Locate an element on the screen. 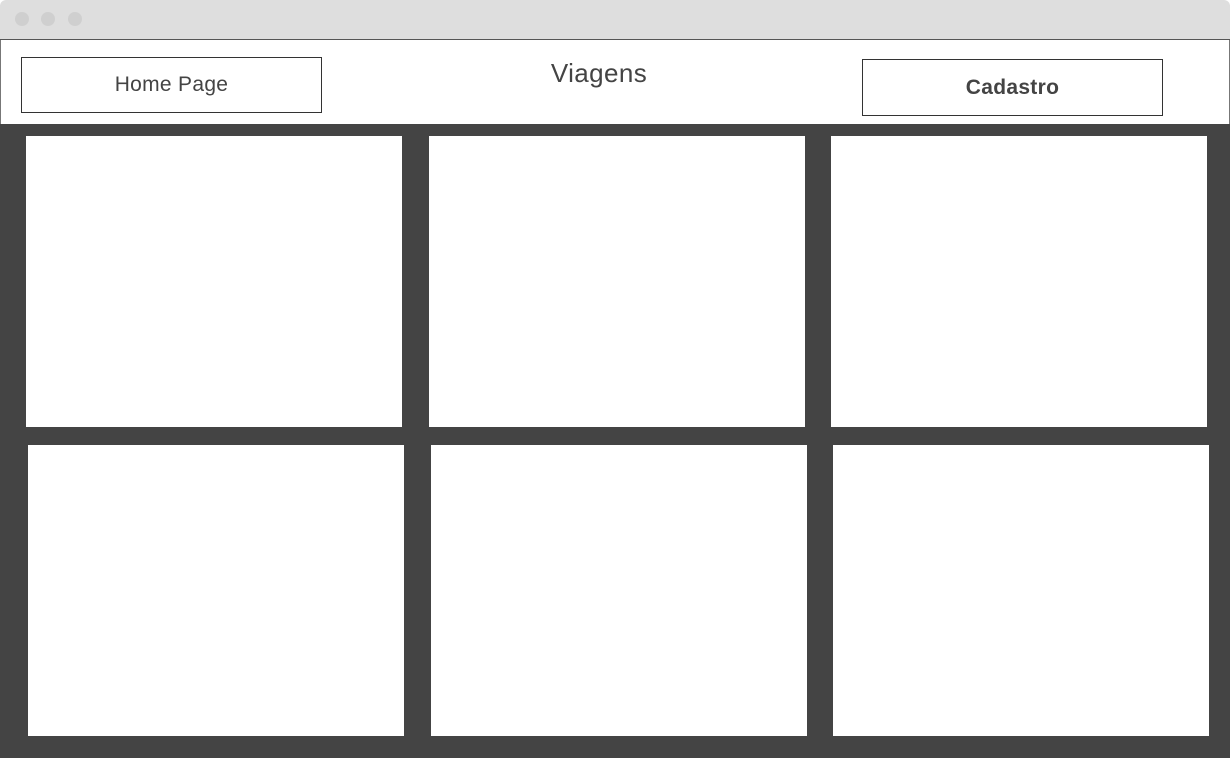  cadastro-button: Cadastro is located at coordinates (1012, 87).